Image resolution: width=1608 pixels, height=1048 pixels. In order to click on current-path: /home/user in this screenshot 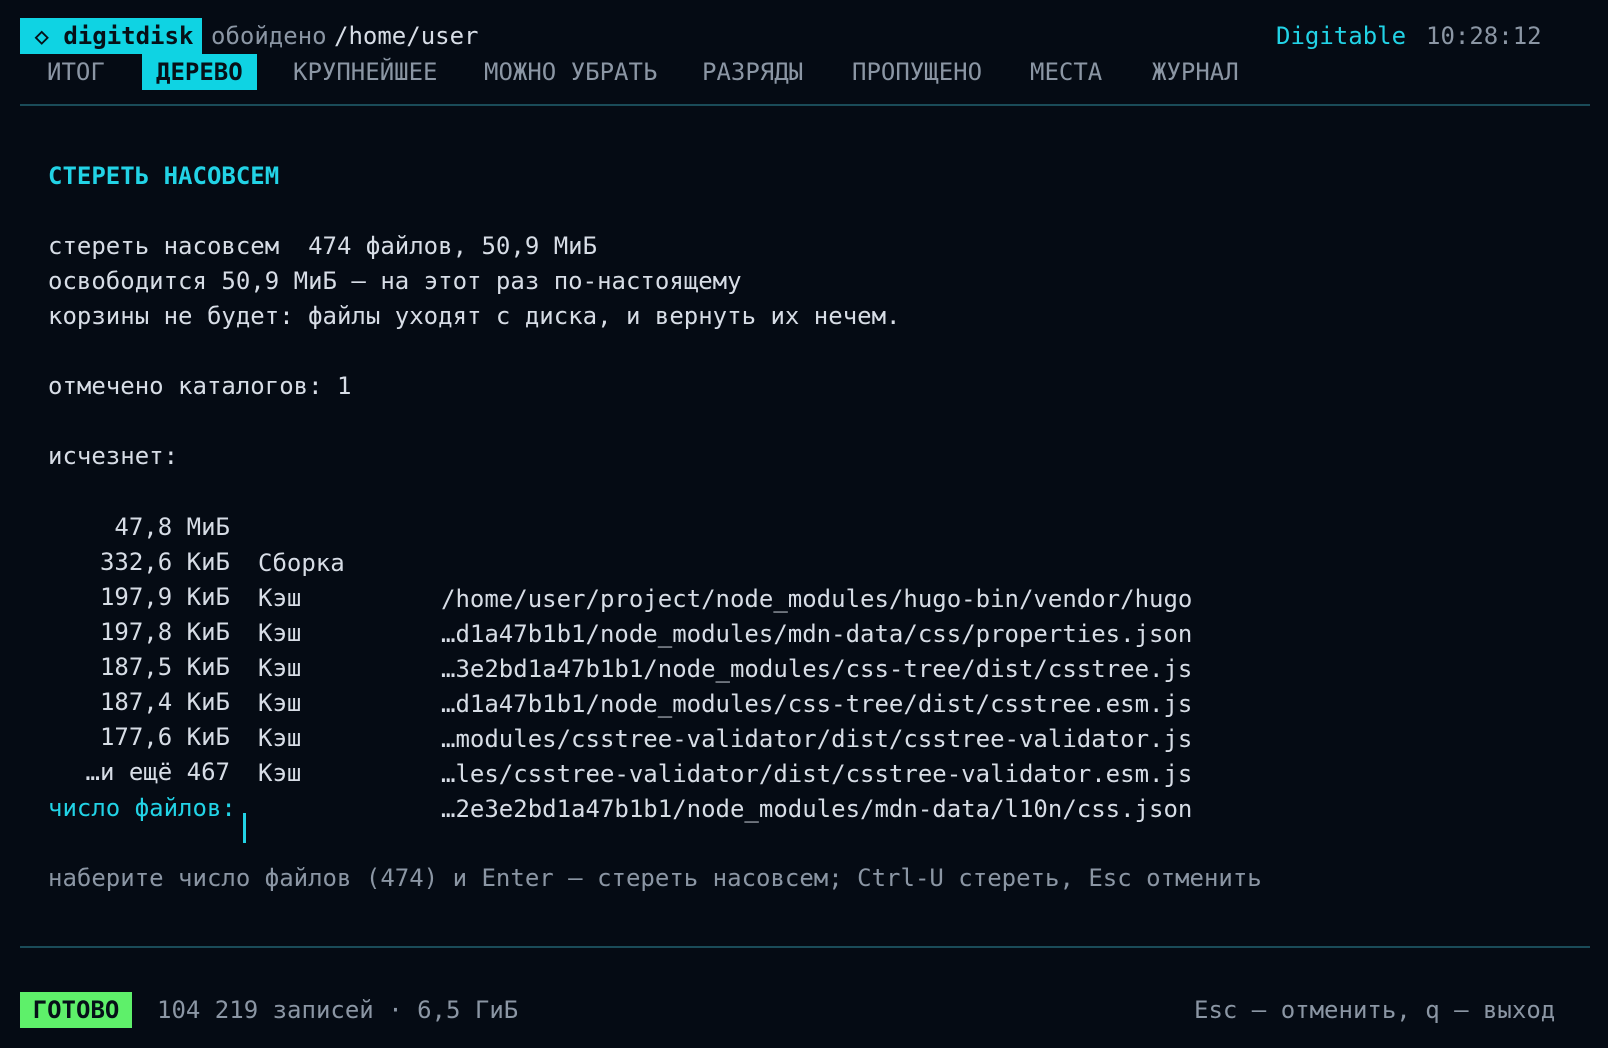, I will do `click(406, 36)`.